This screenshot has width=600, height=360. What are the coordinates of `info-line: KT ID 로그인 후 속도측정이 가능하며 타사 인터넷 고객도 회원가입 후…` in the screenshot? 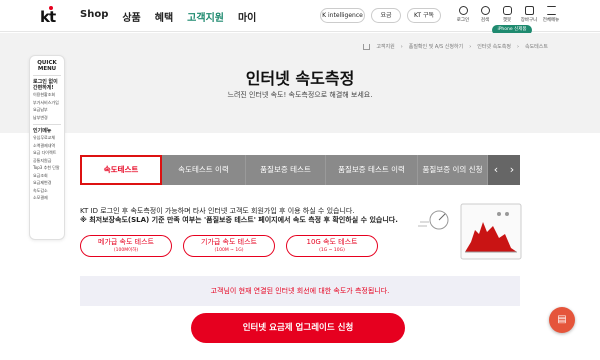 It's located at (217, 211).